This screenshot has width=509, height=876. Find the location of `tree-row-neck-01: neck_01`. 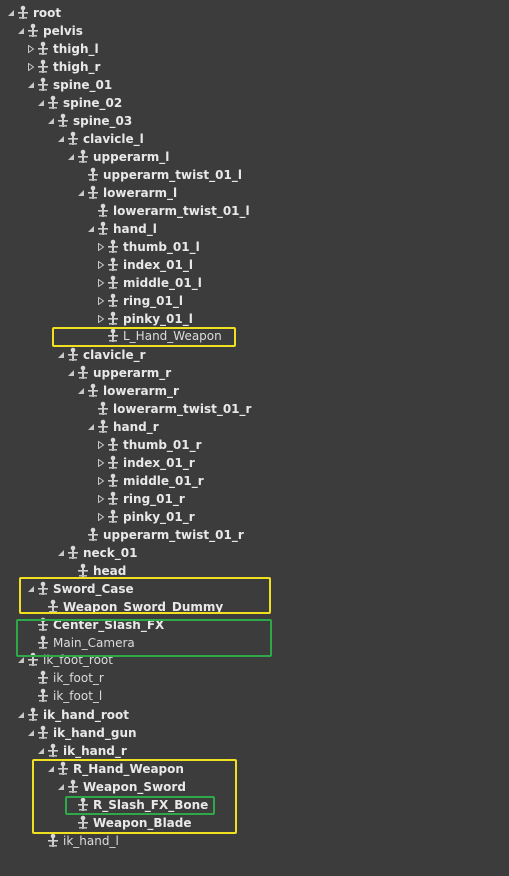

tree-row-neck-01: neck_01 is located at coordinates (96, 553).